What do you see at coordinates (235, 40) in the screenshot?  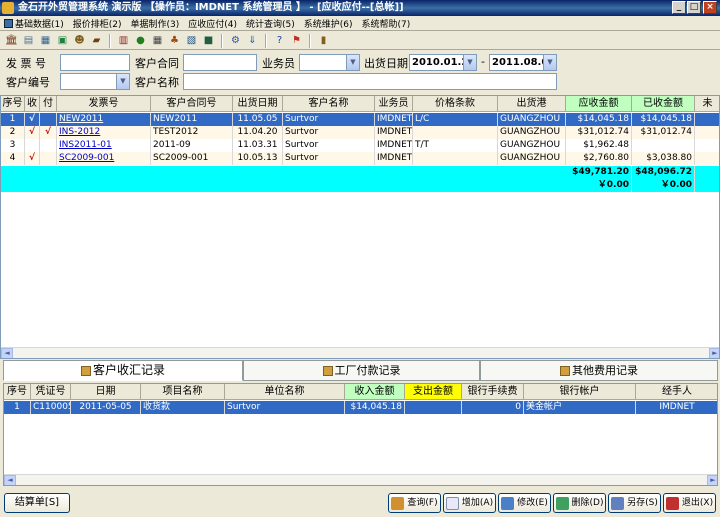 I see `settings-icon: ⚙` at bounding box center [235, 40].